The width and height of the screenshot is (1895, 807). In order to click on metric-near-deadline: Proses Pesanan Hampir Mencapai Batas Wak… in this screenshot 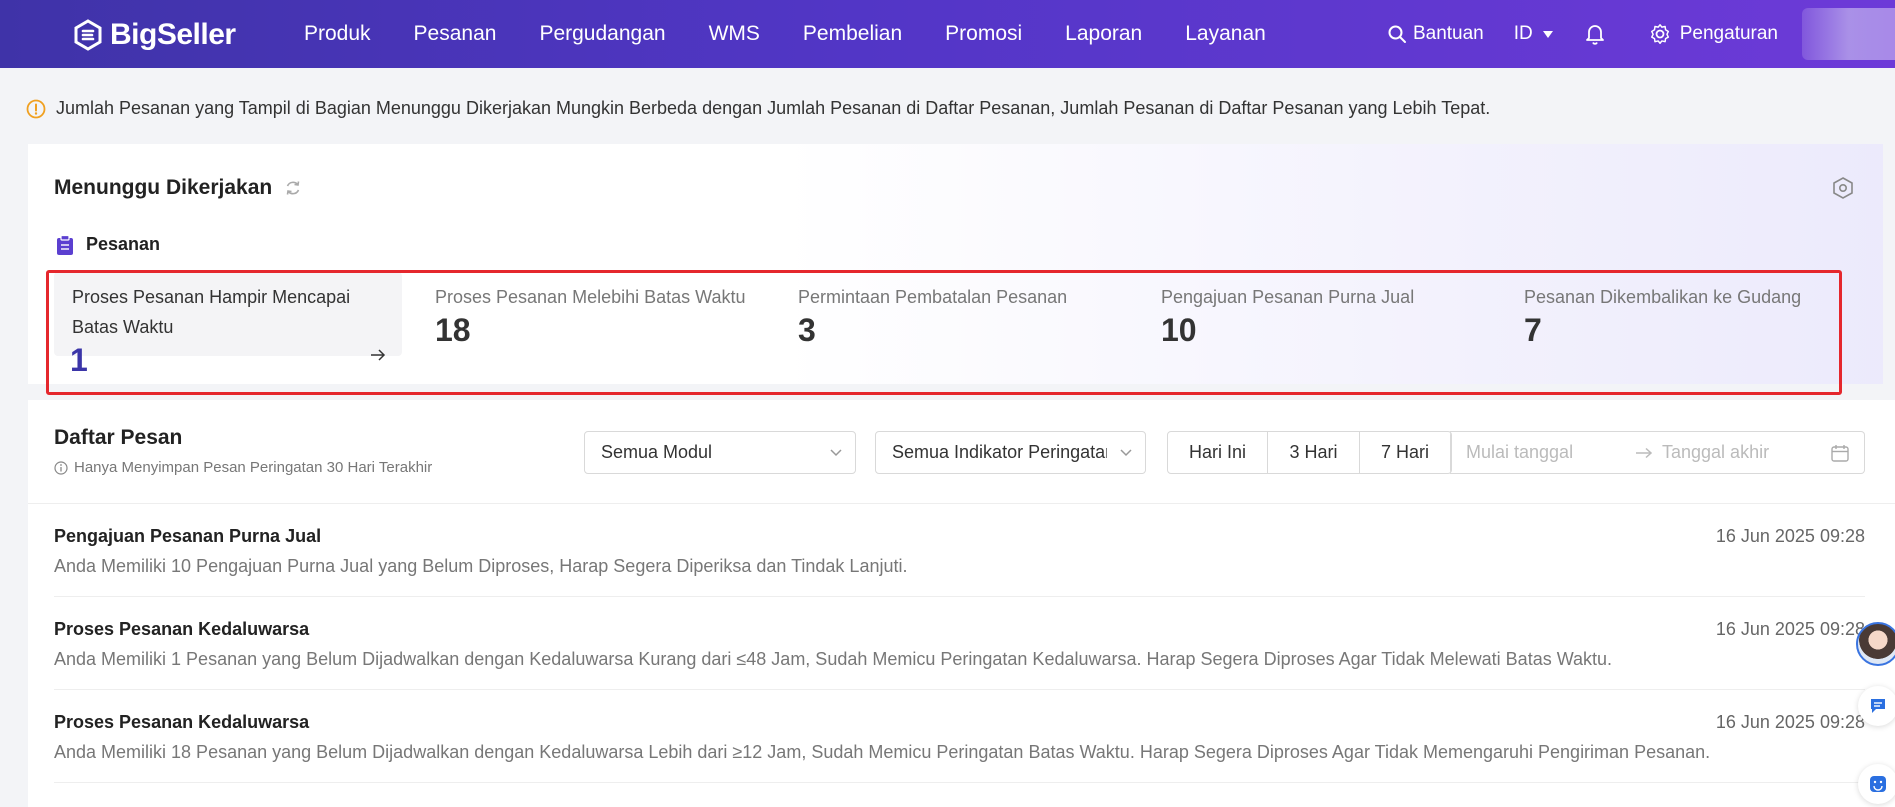, I will do `click(228, 325)`.